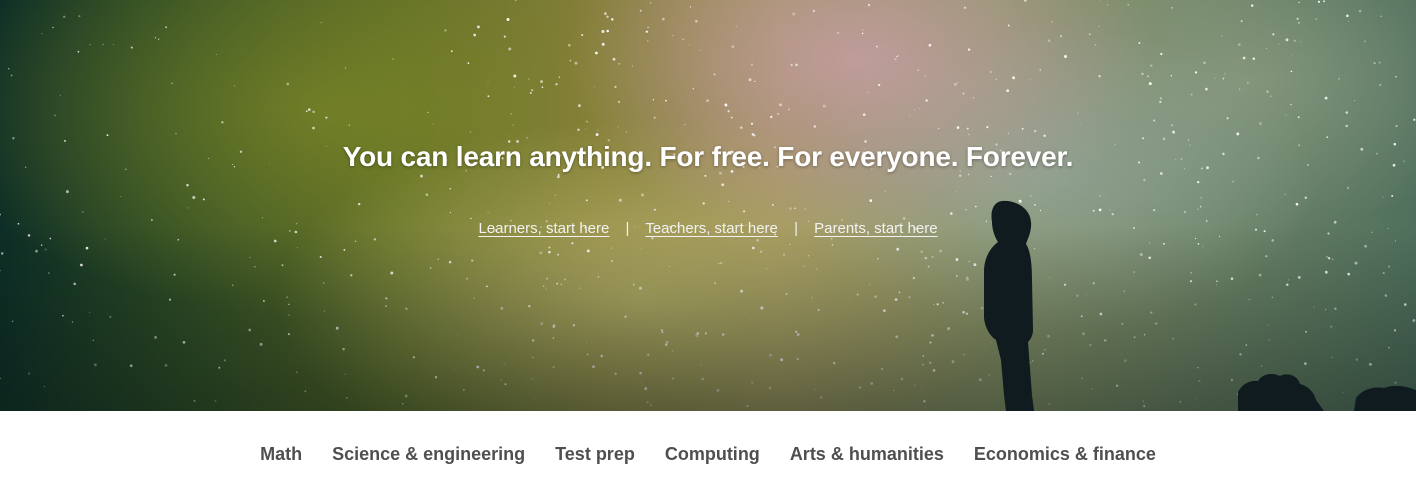  I want to click on subject-link-arts-humanities: Arts & humanities, so click(867, 454).